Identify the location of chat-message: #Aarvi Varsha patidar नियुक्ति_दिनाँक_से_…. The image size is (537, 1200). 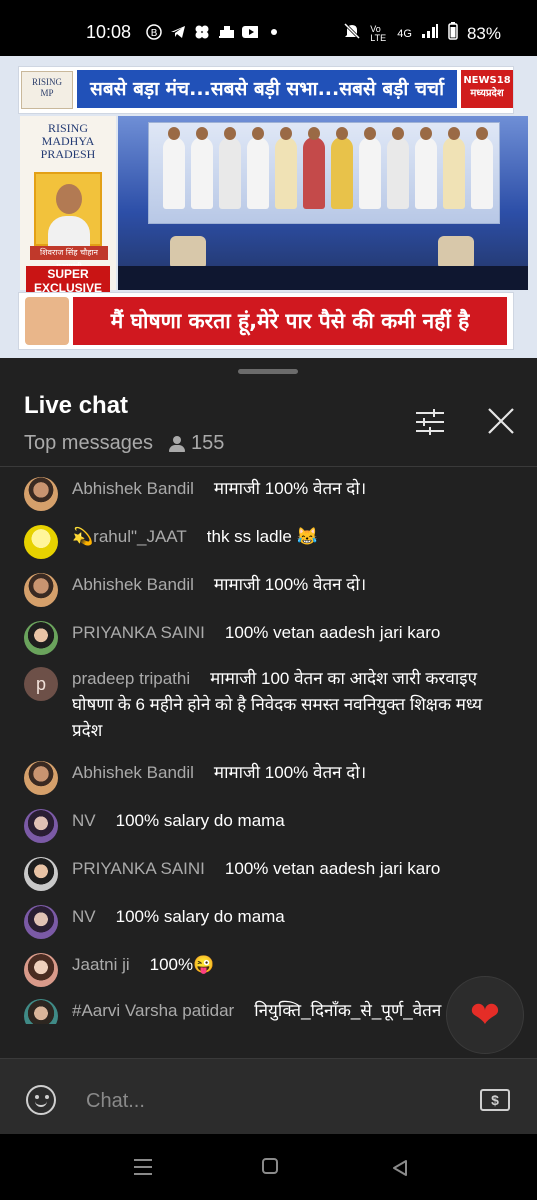
(234, 1011).